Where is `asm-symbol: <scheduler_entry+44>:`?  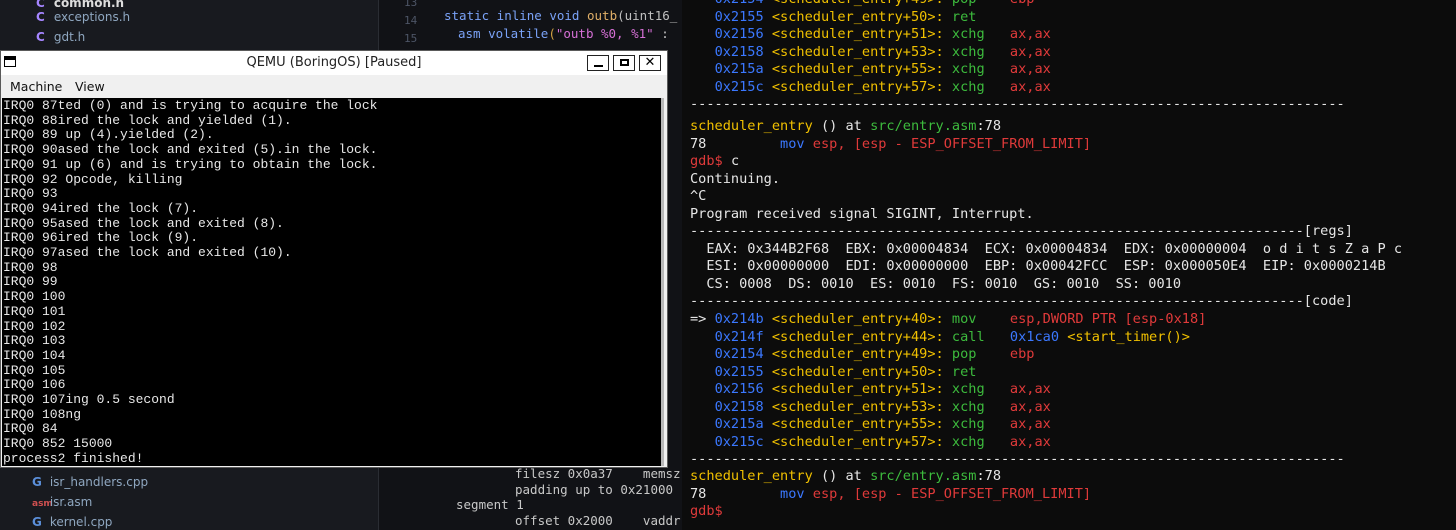 asm-symbol: <scheduler_entry+44>: is located at coordinates (857, 336).